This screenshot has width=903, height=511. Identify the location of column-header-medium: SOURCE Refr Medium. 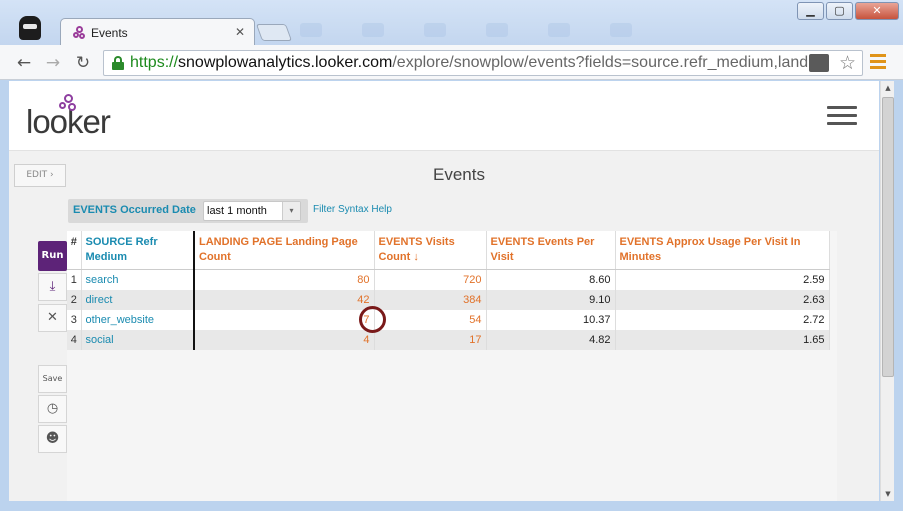
(138, 250).